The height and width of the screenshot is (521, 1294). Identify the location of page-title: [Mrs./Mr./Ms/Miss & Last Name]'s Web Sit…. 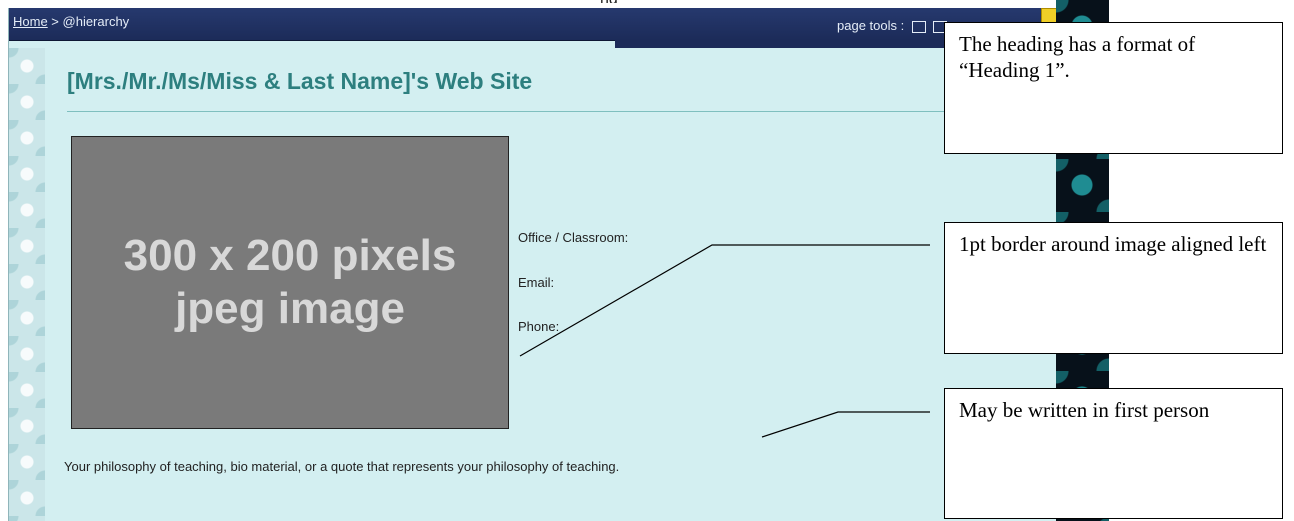
(300, 81).